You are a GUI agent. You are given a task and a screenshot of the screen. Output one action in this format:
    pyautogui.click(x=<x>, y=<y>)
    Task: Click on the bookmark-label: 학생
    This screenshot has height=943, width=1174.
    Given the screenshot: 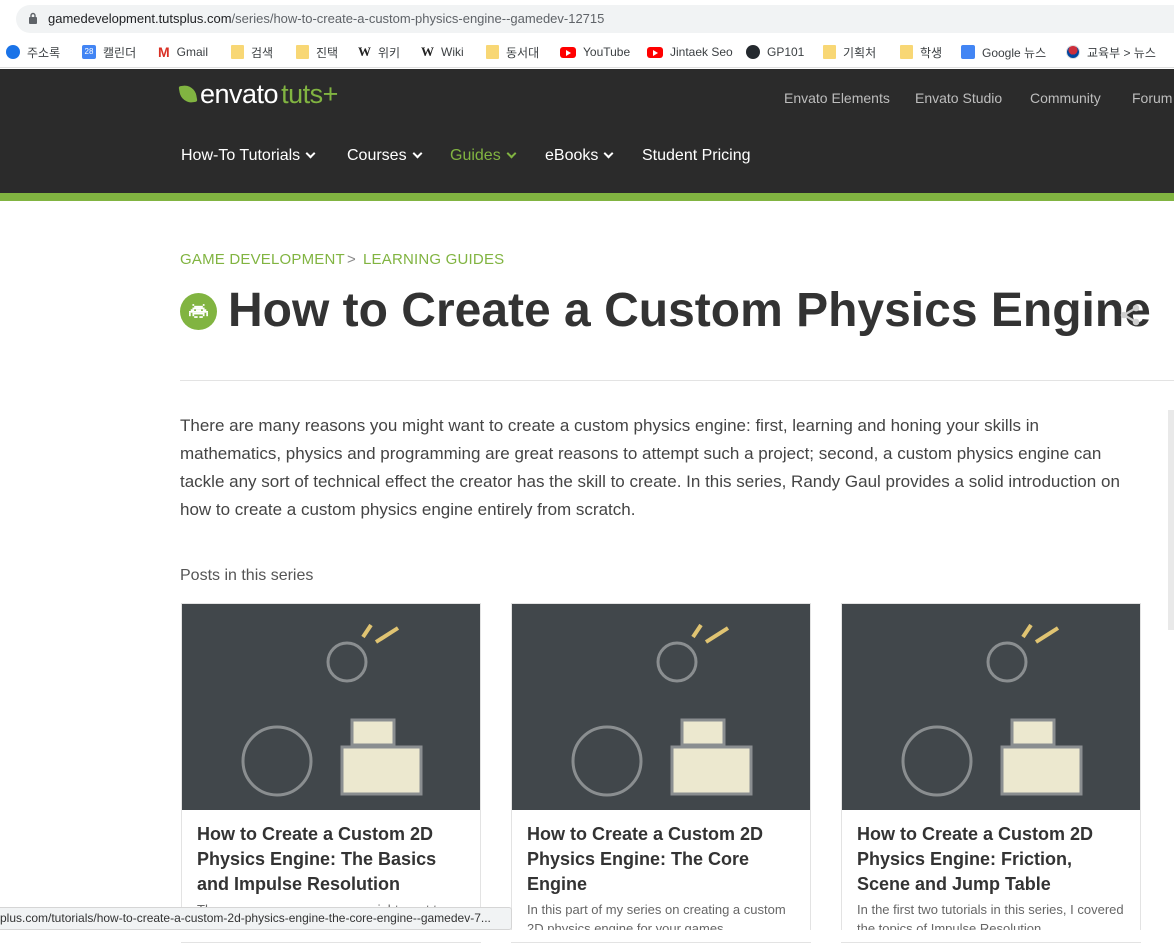 What is the action you would take?
    pyautogui.click(x=931, y=52)
    